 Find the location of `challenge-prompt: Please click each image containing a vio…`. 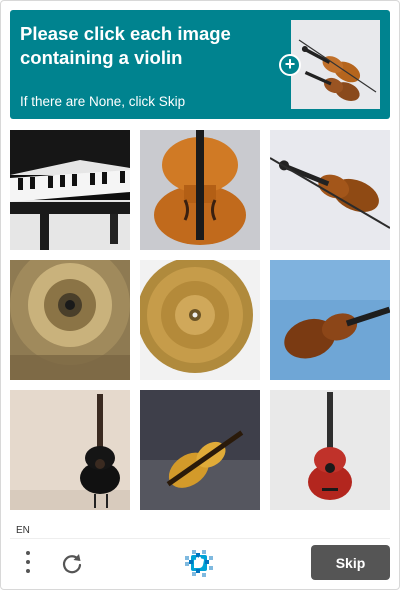

challenge-prompt: Please click each image containing a vio… is located at coordinates (125, 45).